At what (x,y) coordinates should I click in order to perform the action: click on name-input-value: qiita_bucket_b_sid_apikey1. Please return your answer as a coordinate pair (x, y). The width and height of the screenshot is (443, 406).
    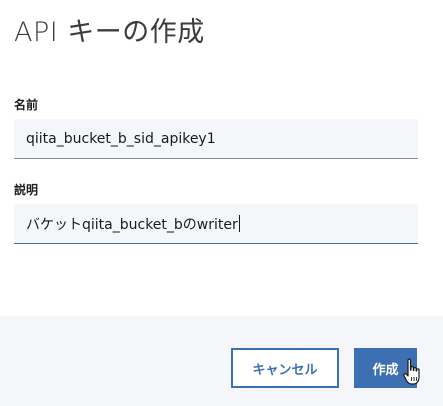
    Looking at the image, I should click on (121, 138).